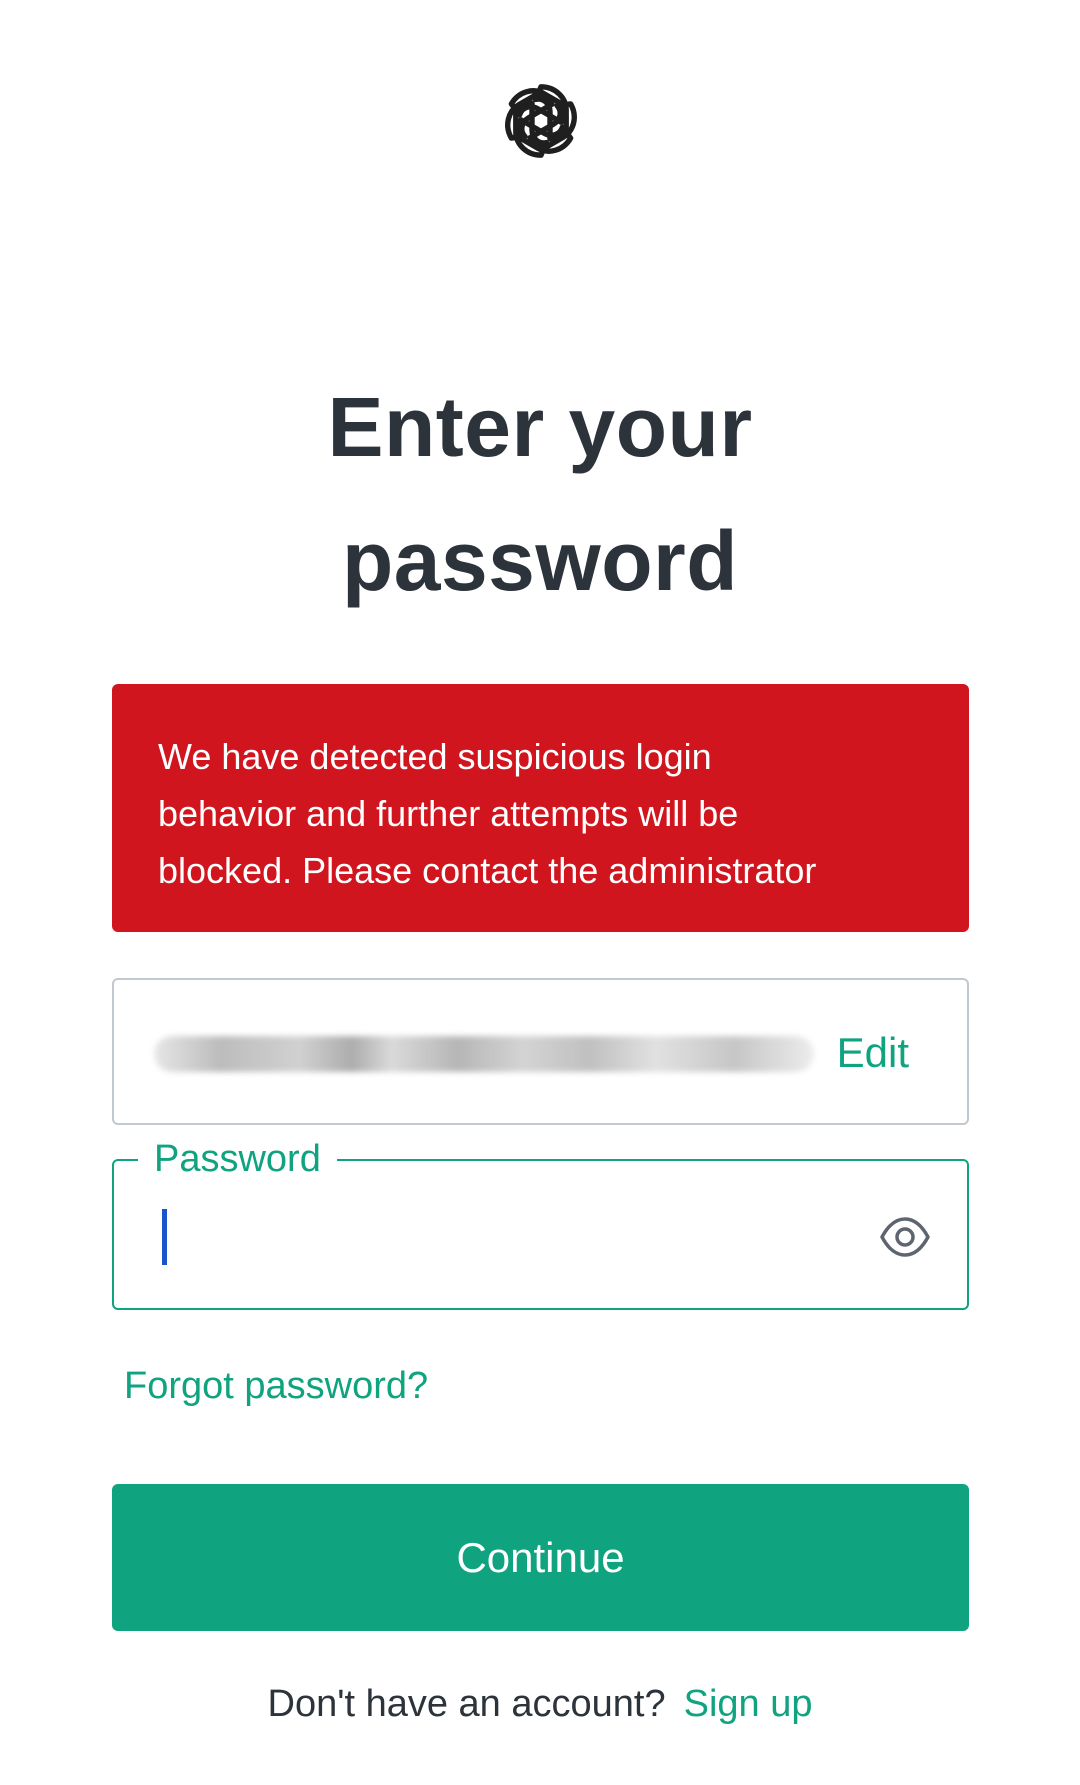 This screenshot has width=1080, height=1785. I want to click on forgot-password-link: Forgot password?, so click(276, 1386).